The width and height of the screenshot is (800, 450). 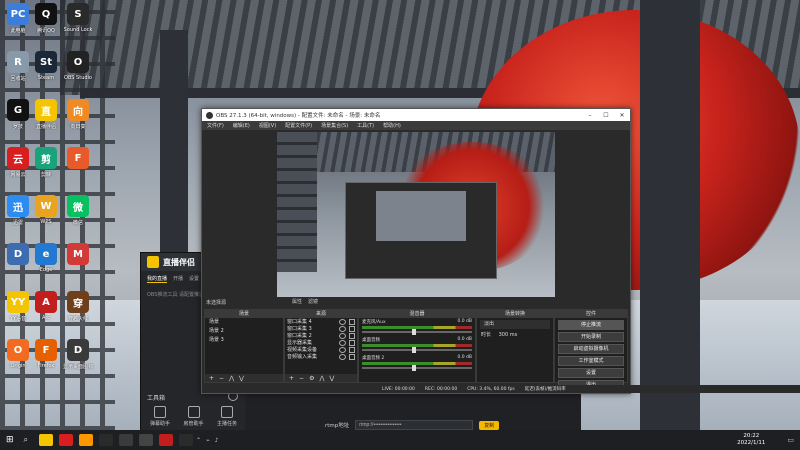 What do you see at coordinates (417, 345) in the screenshot?
I see `mixer-channel: 桌面音频 0.0 dB` at bounding box center [417, 345].